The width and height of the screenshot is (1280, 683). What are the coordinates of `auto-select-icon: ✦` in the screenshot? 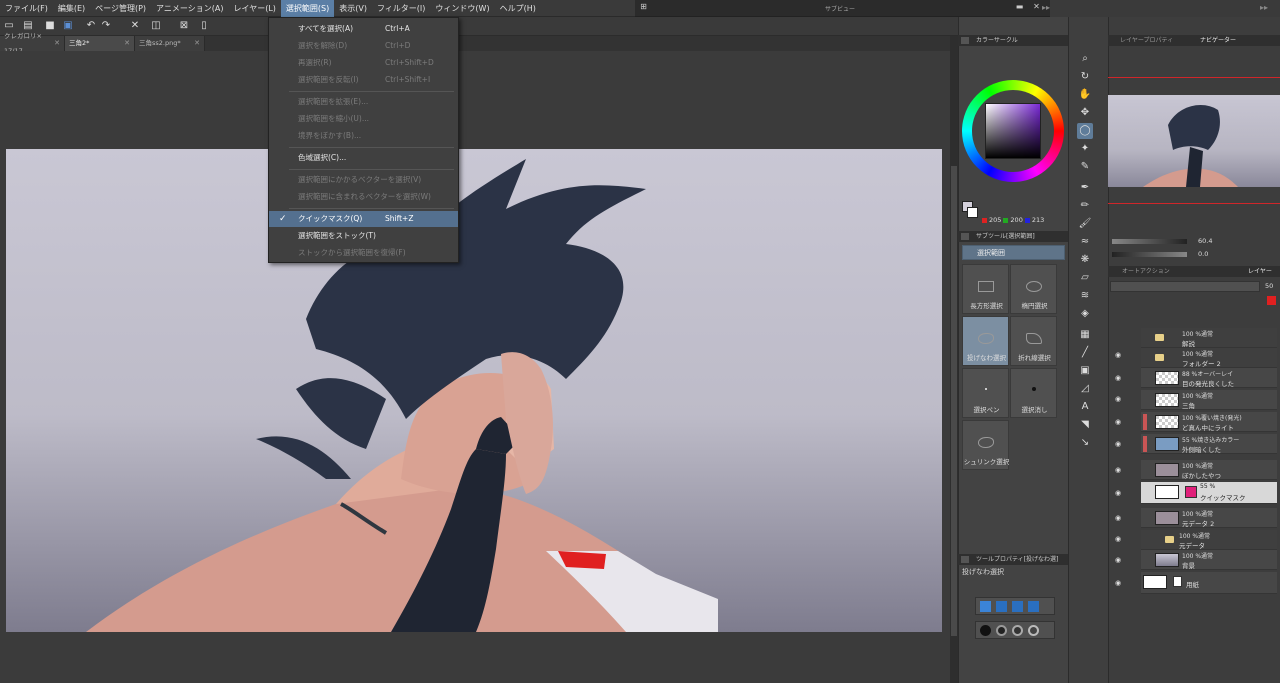 It's located at (1085, 149).